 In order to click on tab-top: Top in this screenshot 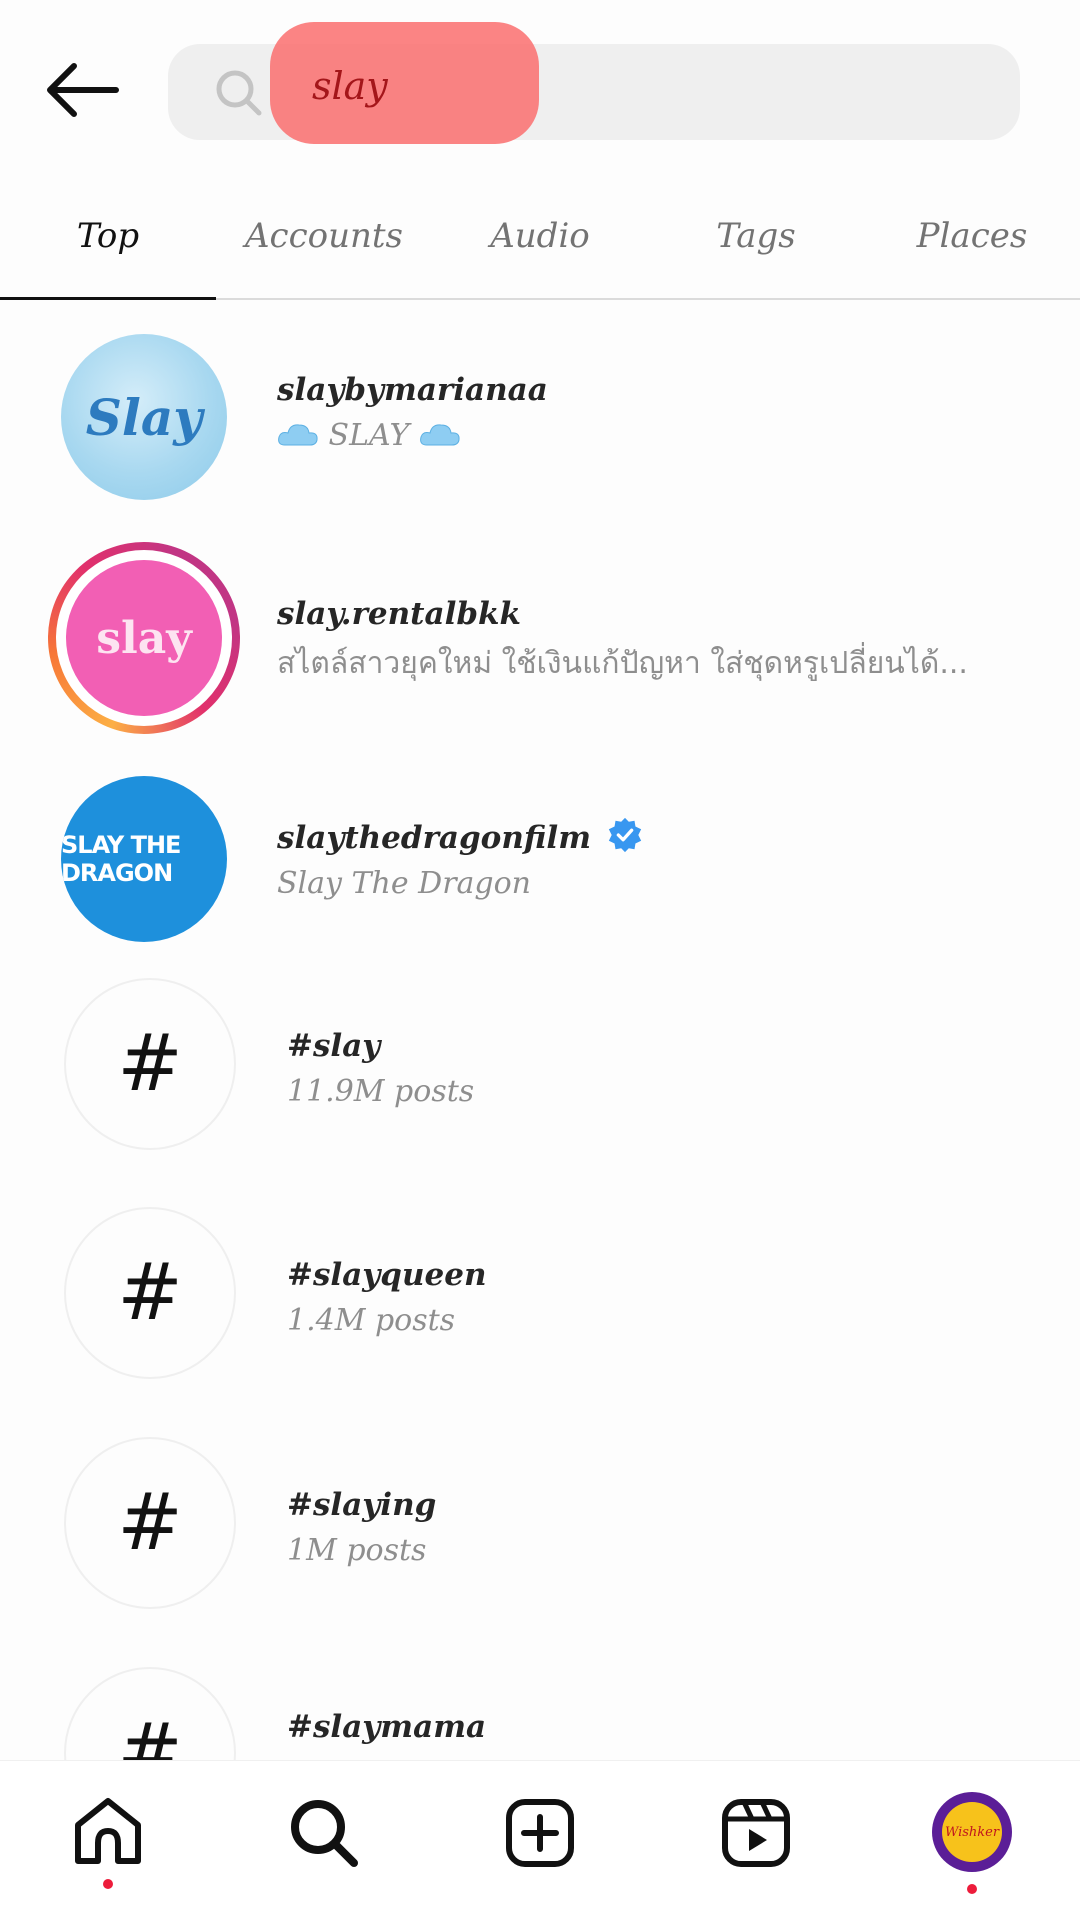, I will do `click(108, 250)`.